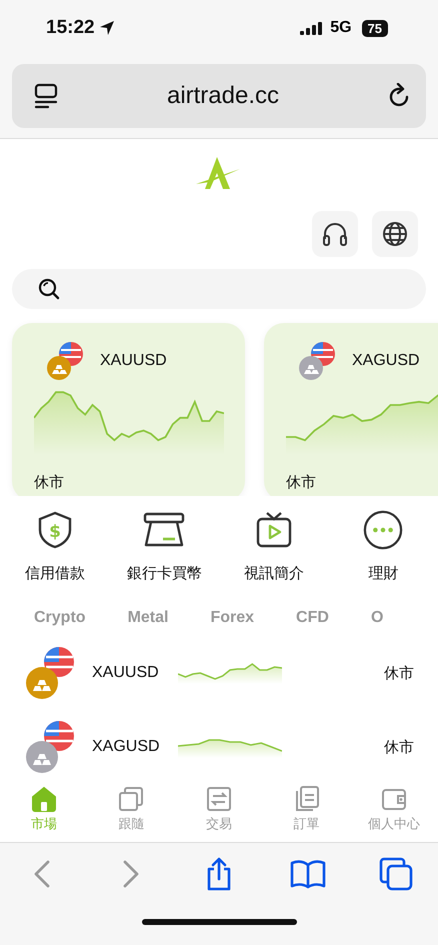 This screenshot has height=945, width=438. What do you see at coordinates (70, 28) in the screenshot?
I see `status-time: 15:22` at bounding box center [70, 28].